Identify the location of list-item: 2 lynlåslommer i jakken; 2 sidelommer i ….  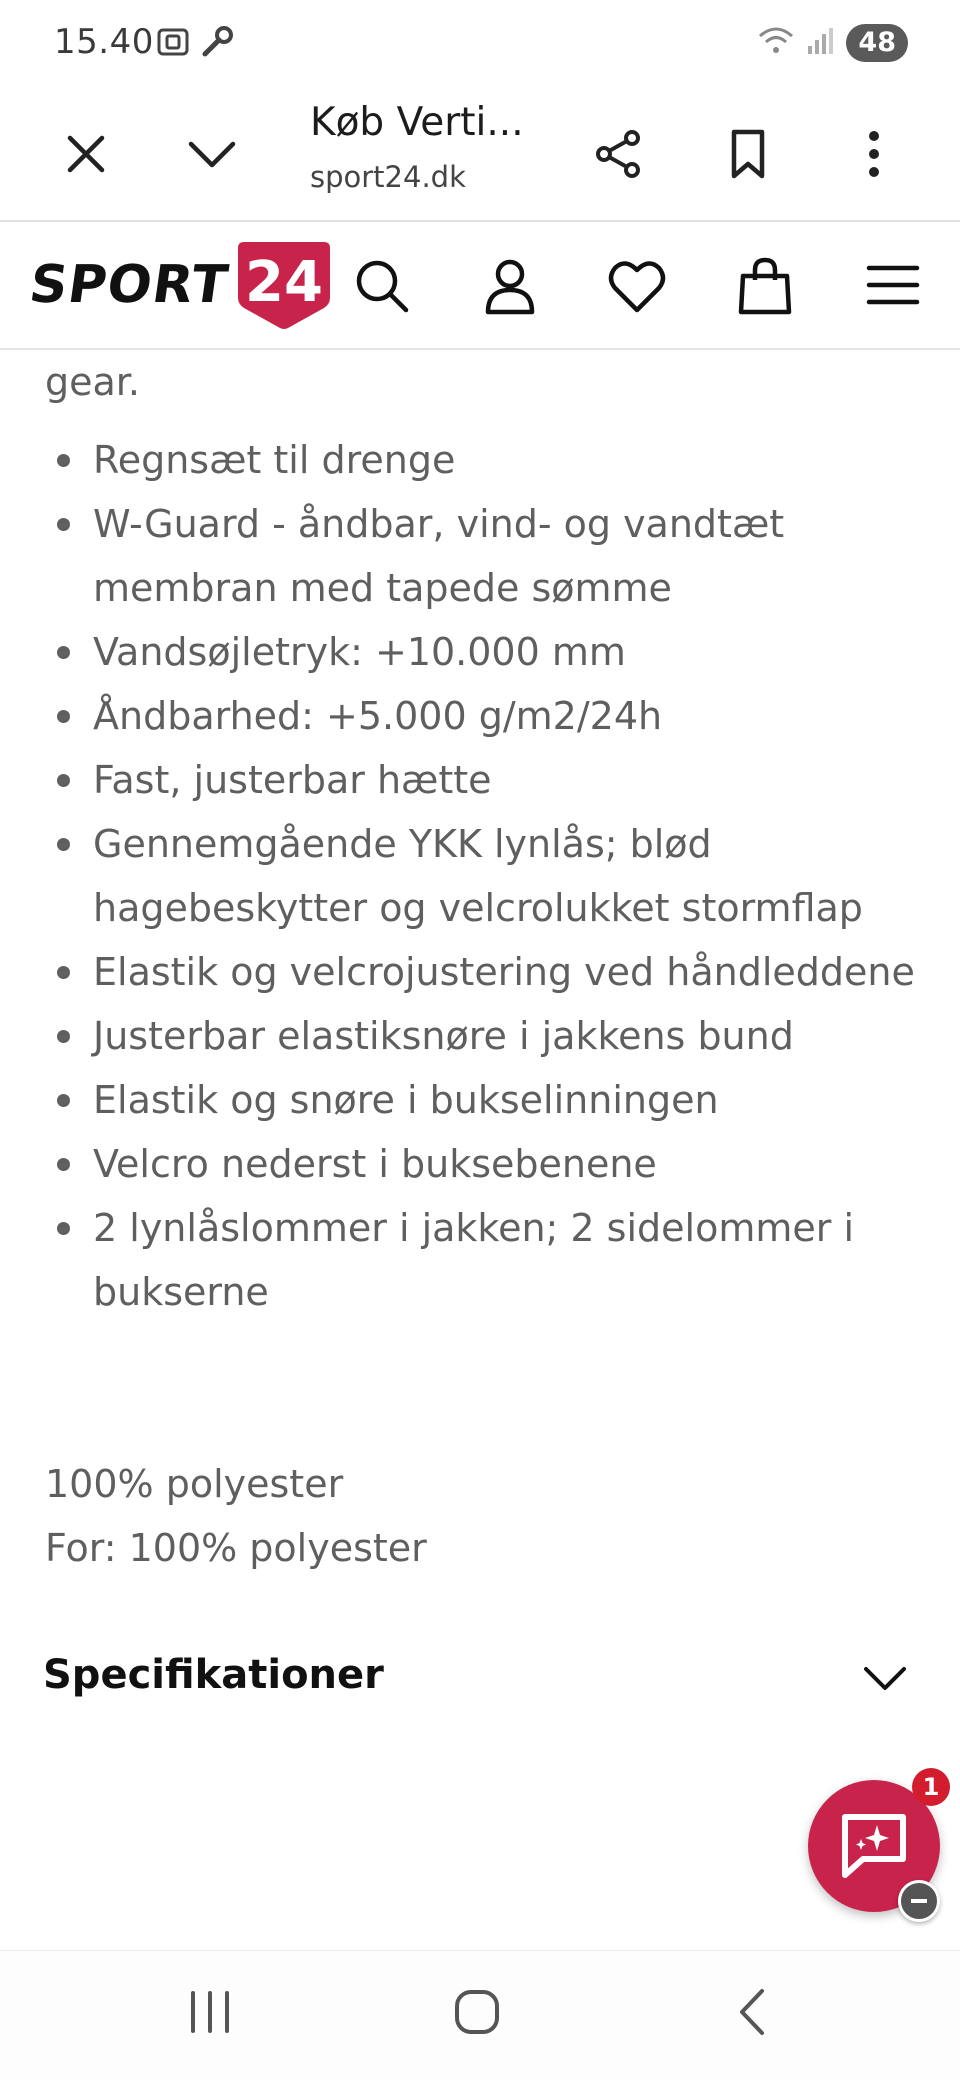
(485, 1260).